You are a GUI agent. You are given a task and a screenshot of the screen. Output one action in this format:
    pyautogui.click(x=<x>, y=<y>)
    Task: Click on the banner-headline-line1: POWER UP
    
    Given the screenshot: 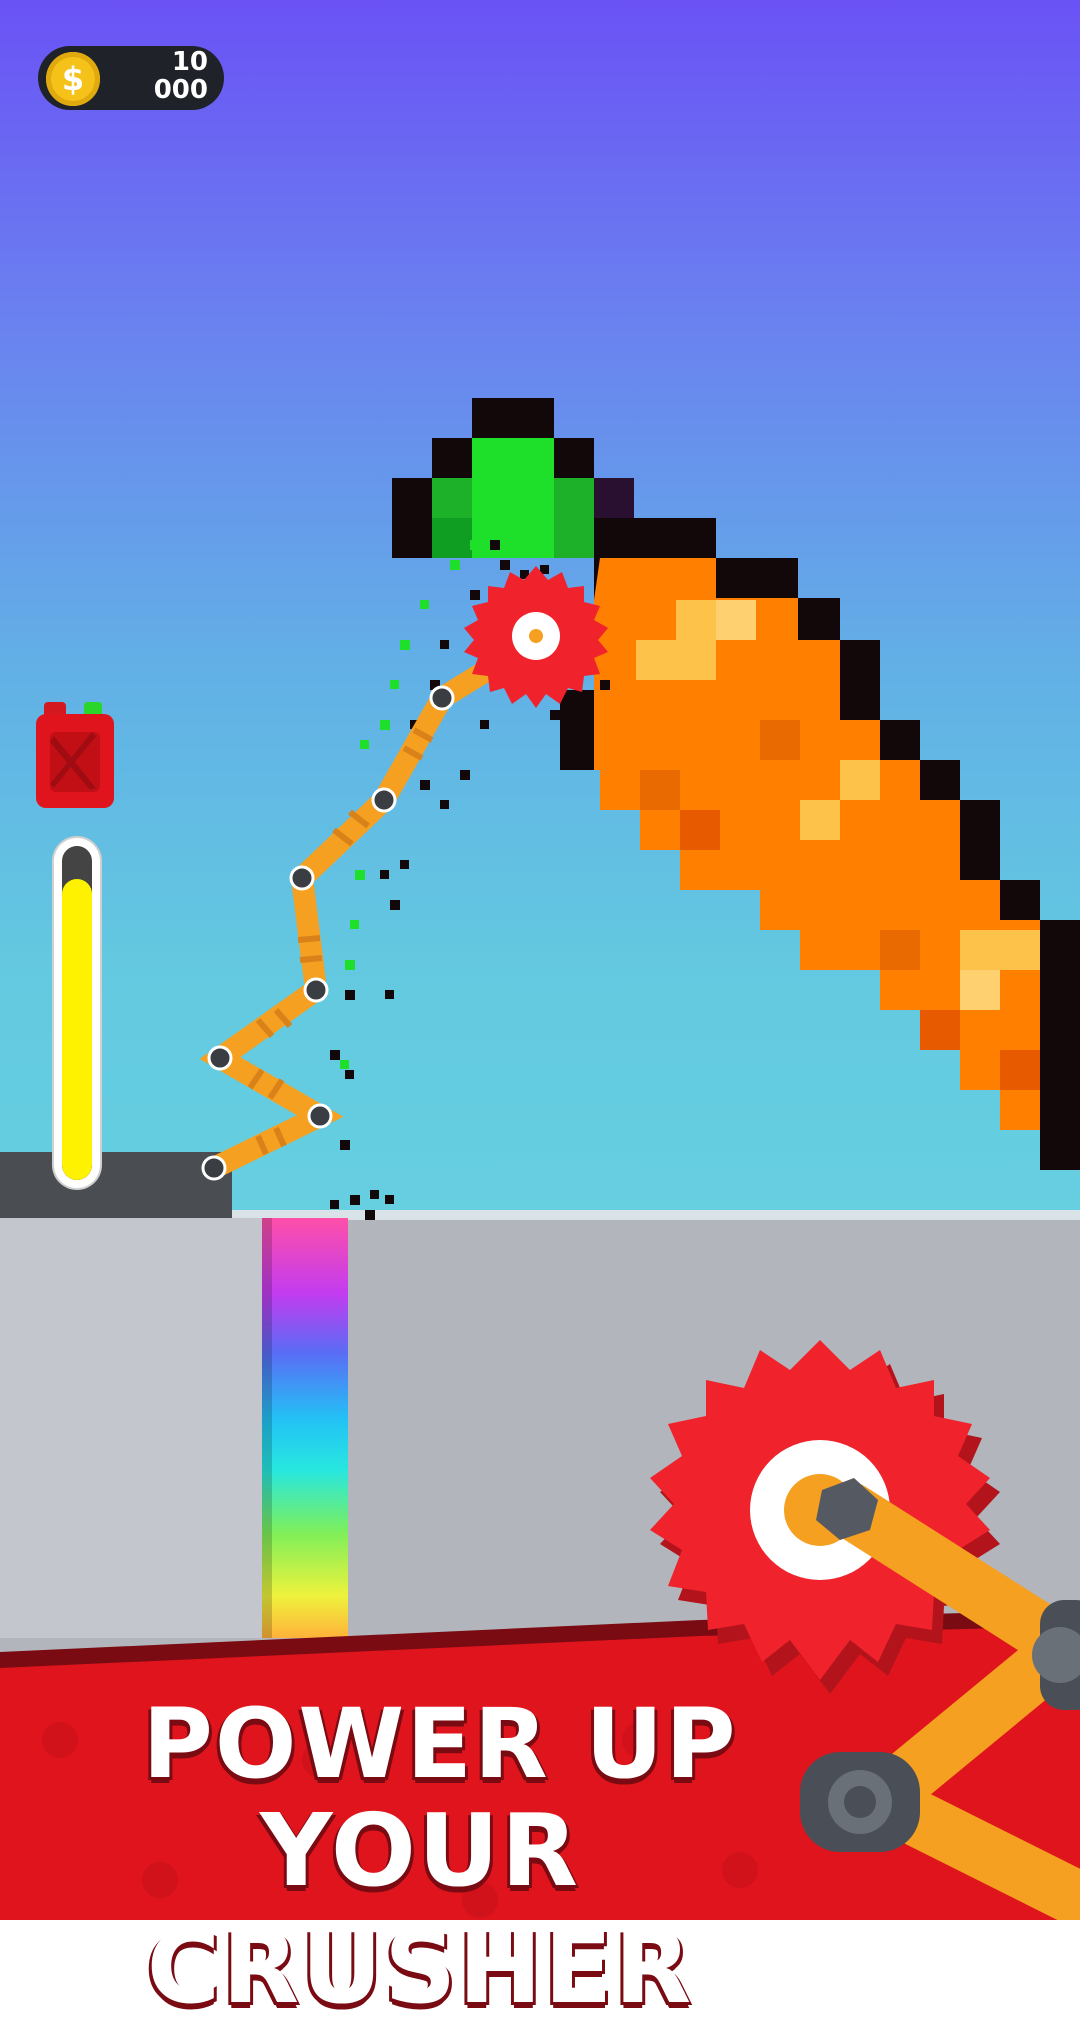 What is the action you would take?
    pyautogui.click(x=440, y=1744)
    